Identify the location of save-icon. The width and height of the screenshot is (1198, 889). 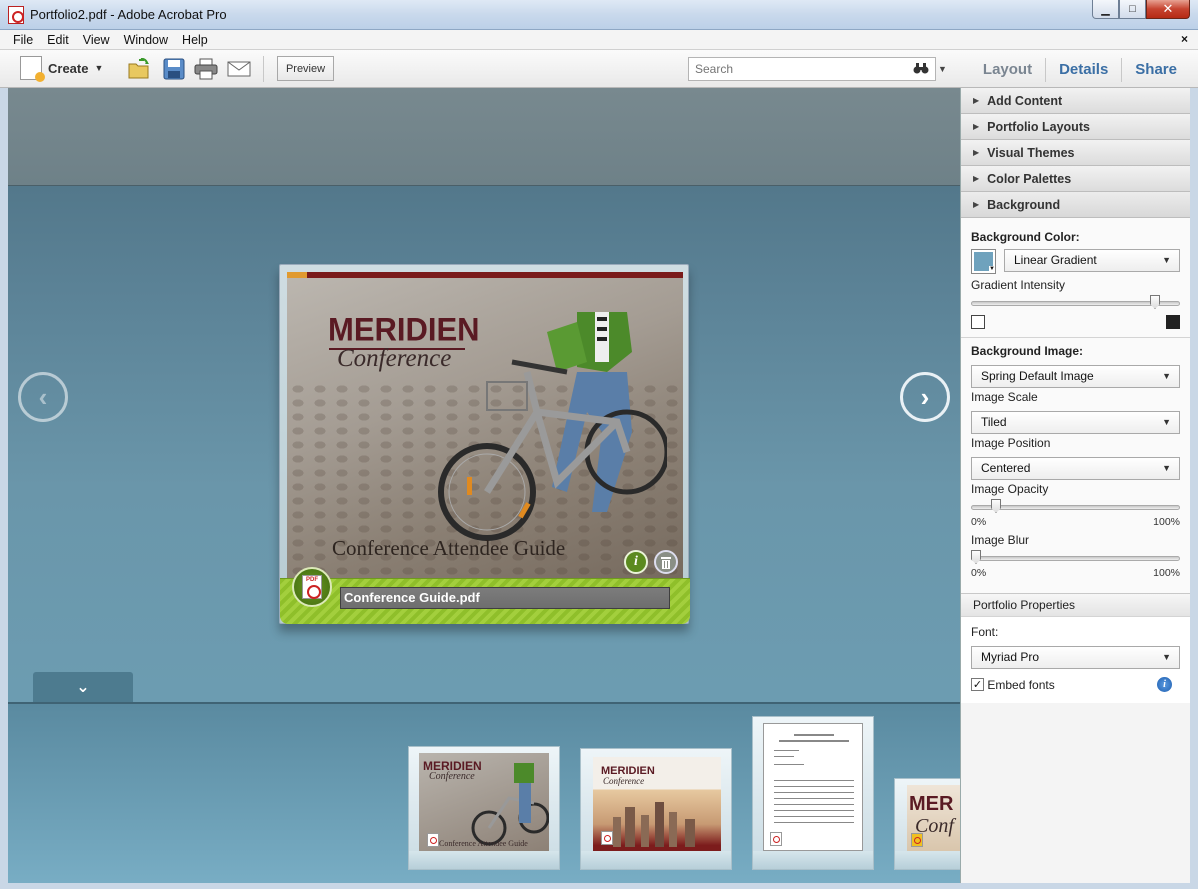
(174, 69).